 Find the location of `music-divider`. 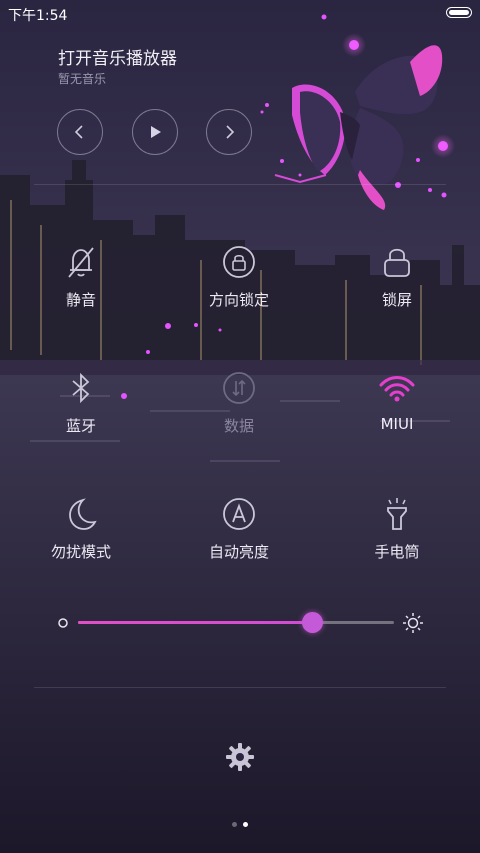

music-divider is located at coordinates (240, 184).